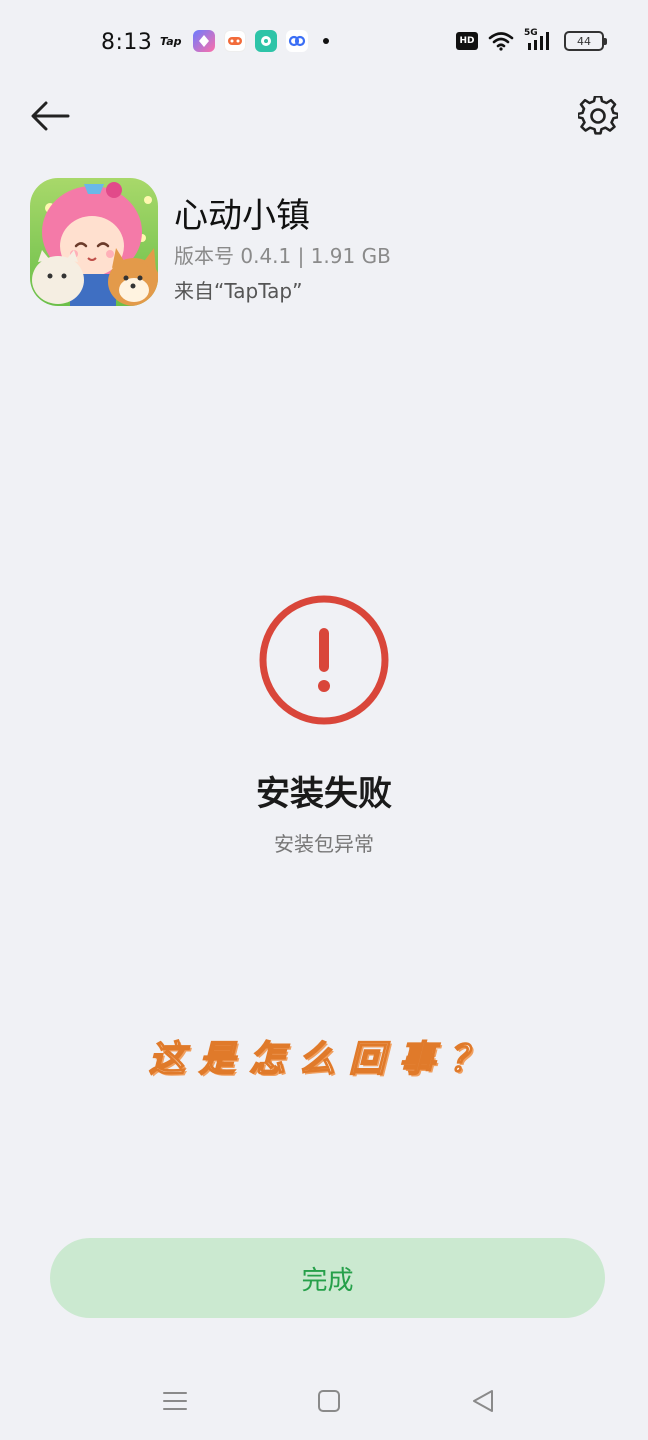 This screenshot has width=648, height=1440. I want to click on app-notification-icon, so click(204, 41).